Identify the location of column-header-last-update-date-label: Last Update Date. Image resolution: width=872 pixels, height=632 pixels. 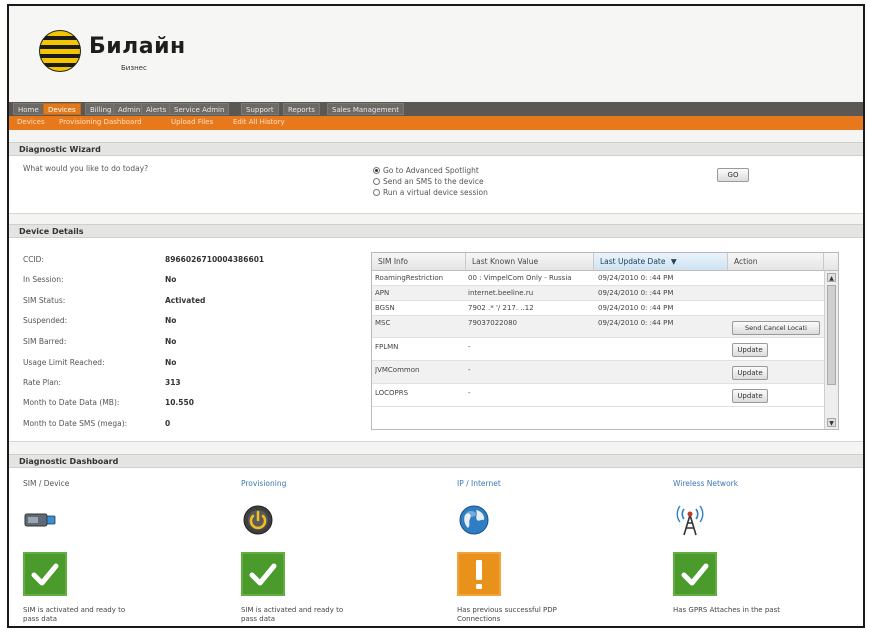
(633, 261).